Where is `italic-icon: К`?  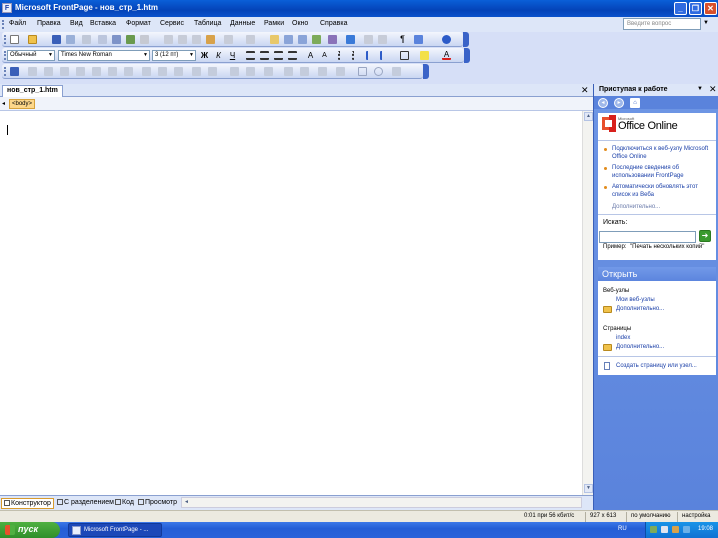 italic-icon: К is located at coordinates (218, 55).